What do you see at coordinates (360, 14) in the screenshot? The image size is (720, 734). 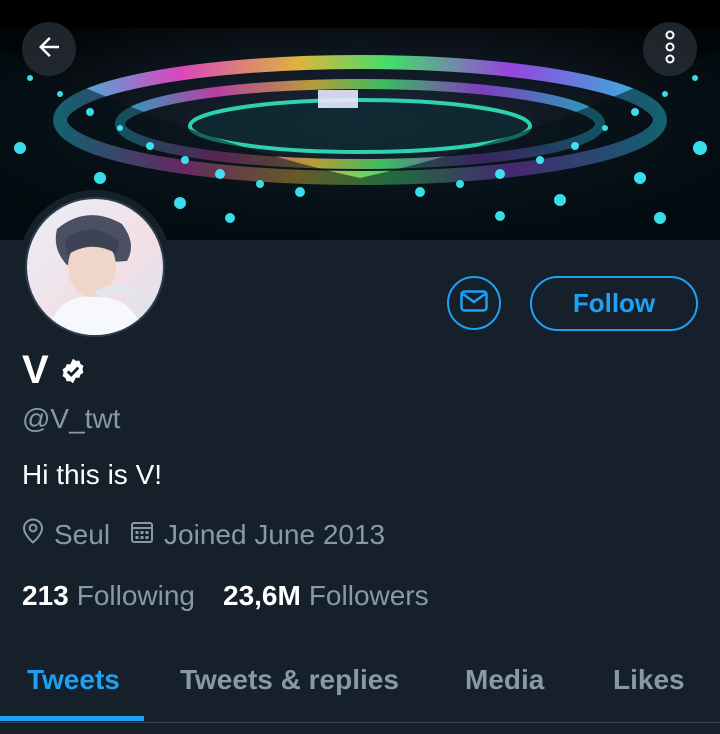 I see `status-bar` at bounding box center [360, 14].